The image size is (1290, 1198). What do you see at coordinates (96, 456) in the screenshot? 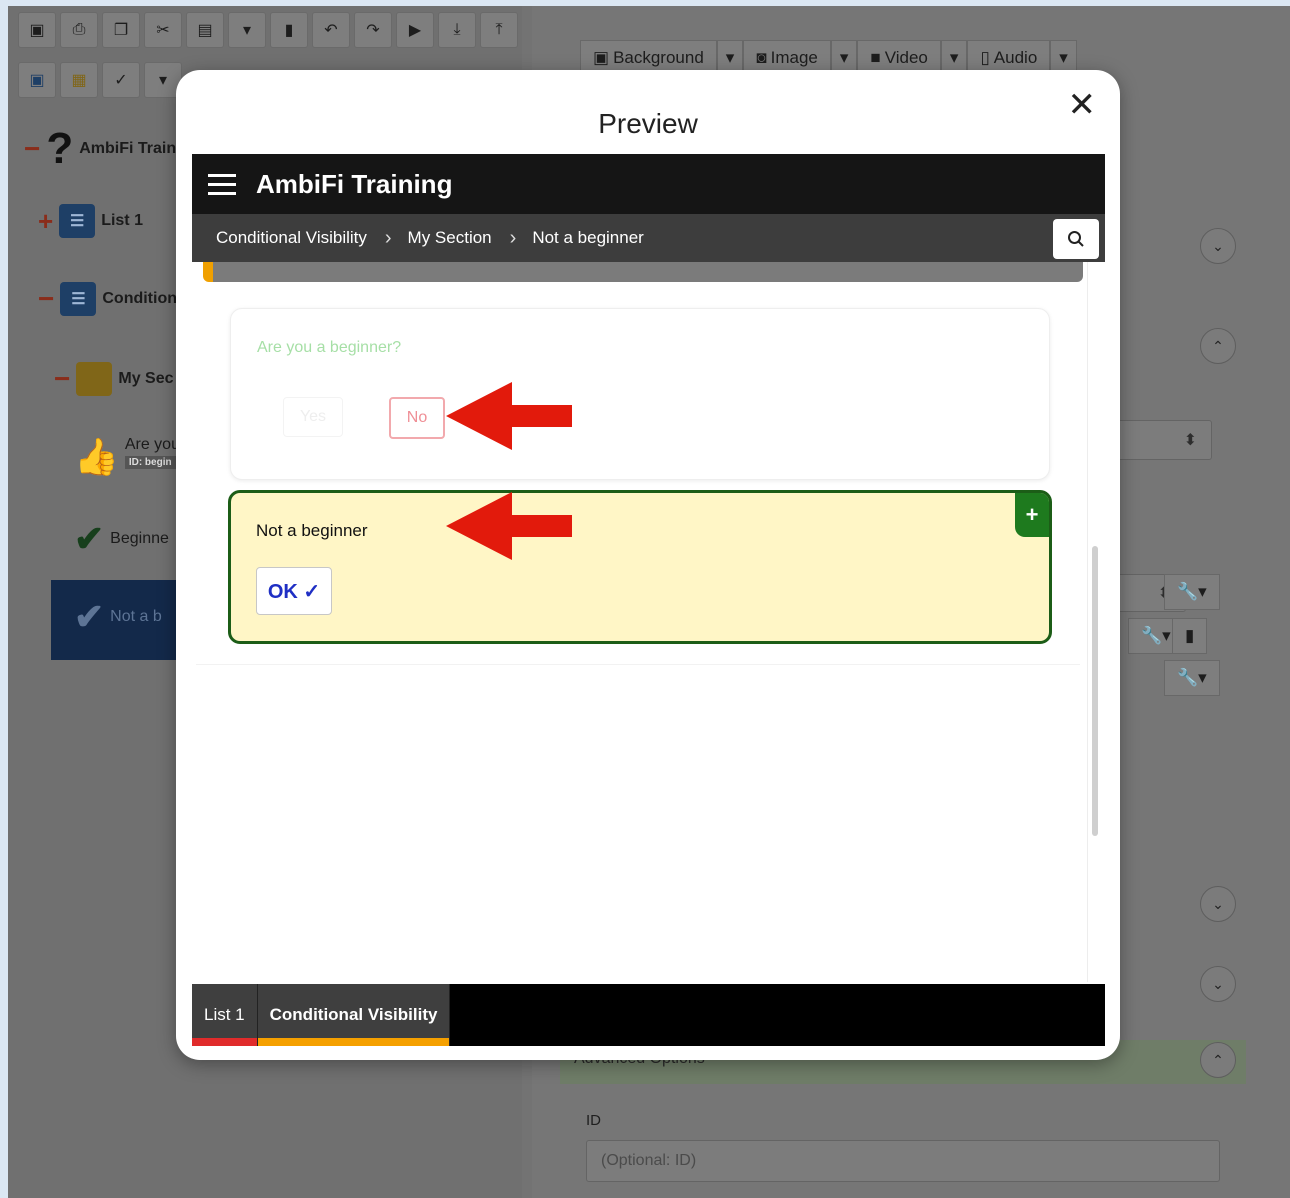
I see `thumbs-up-icon: 👍` at bounding box center [96, 456].